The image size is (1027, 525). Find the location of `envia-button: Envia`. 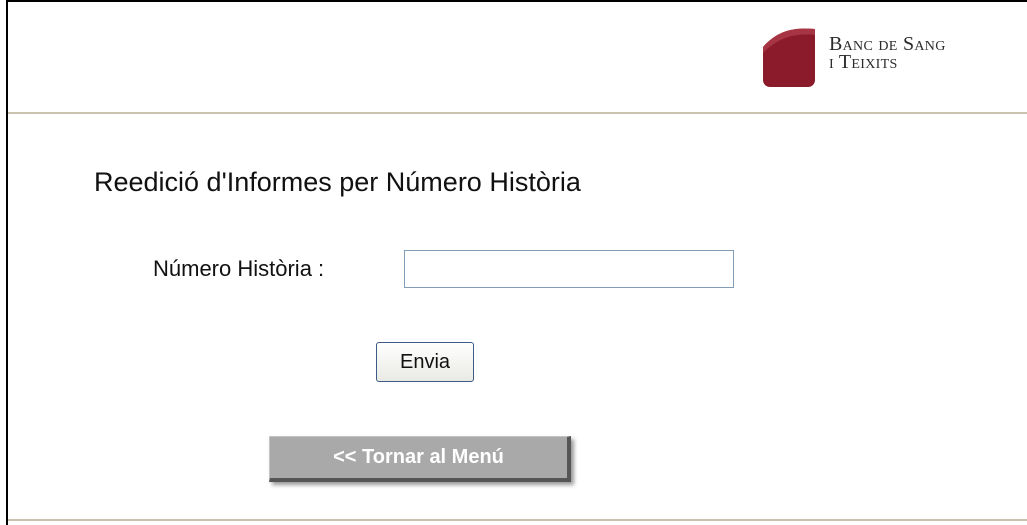

envia-button: Envia is located at coordinates (425, 362).